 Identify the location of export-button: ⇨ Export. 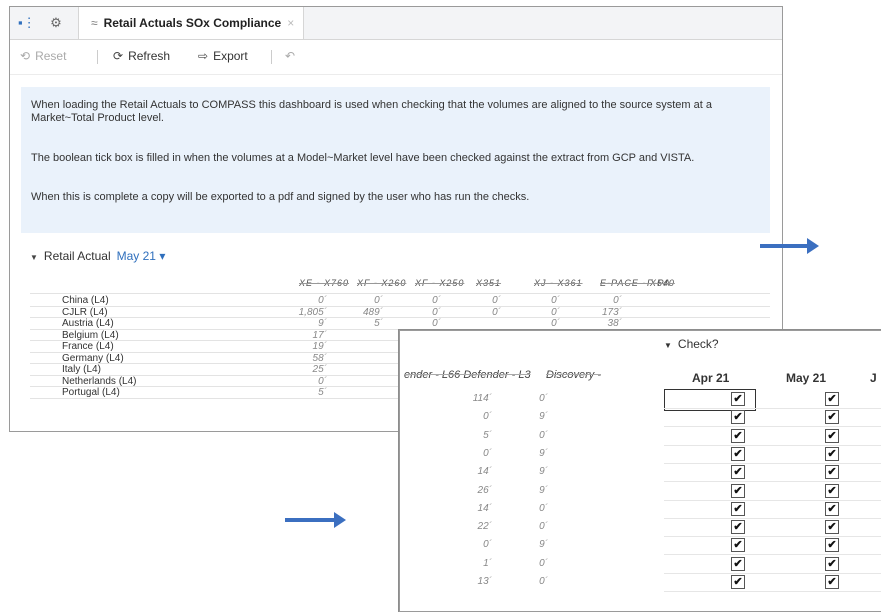
(223, 56).